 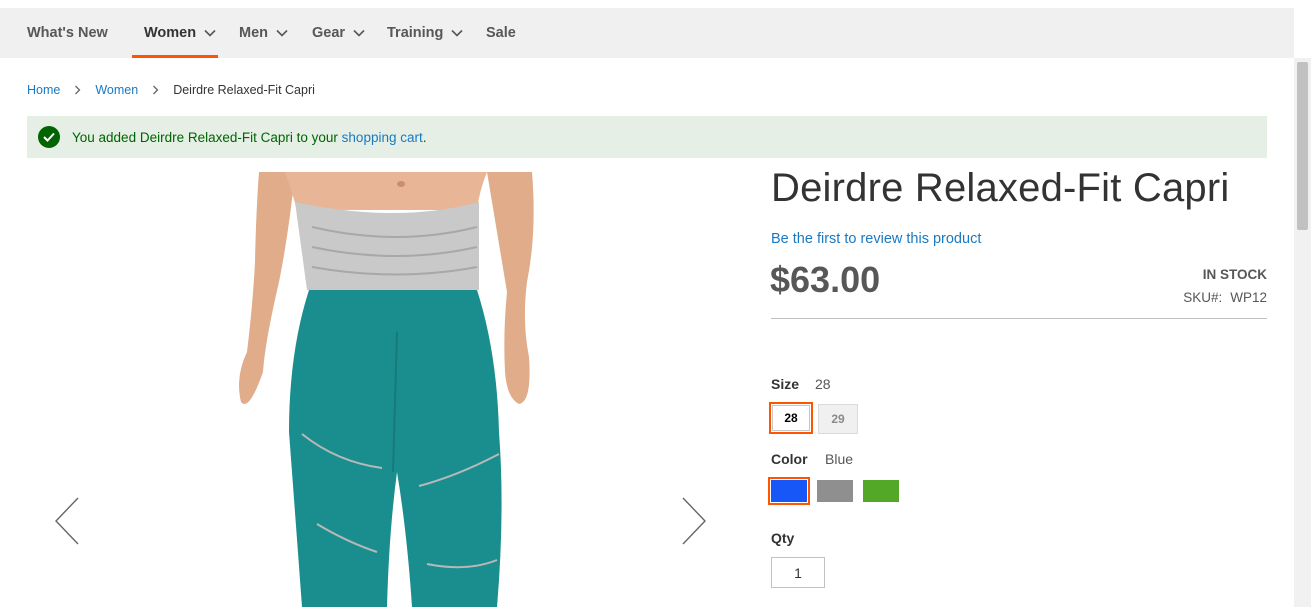 What do you see at coordinates (171, 90) in the screenshot?
I see `breadcrumb: Home Women Deirdre Relaxed-Fit Capri` at bounding box center [171, 90].